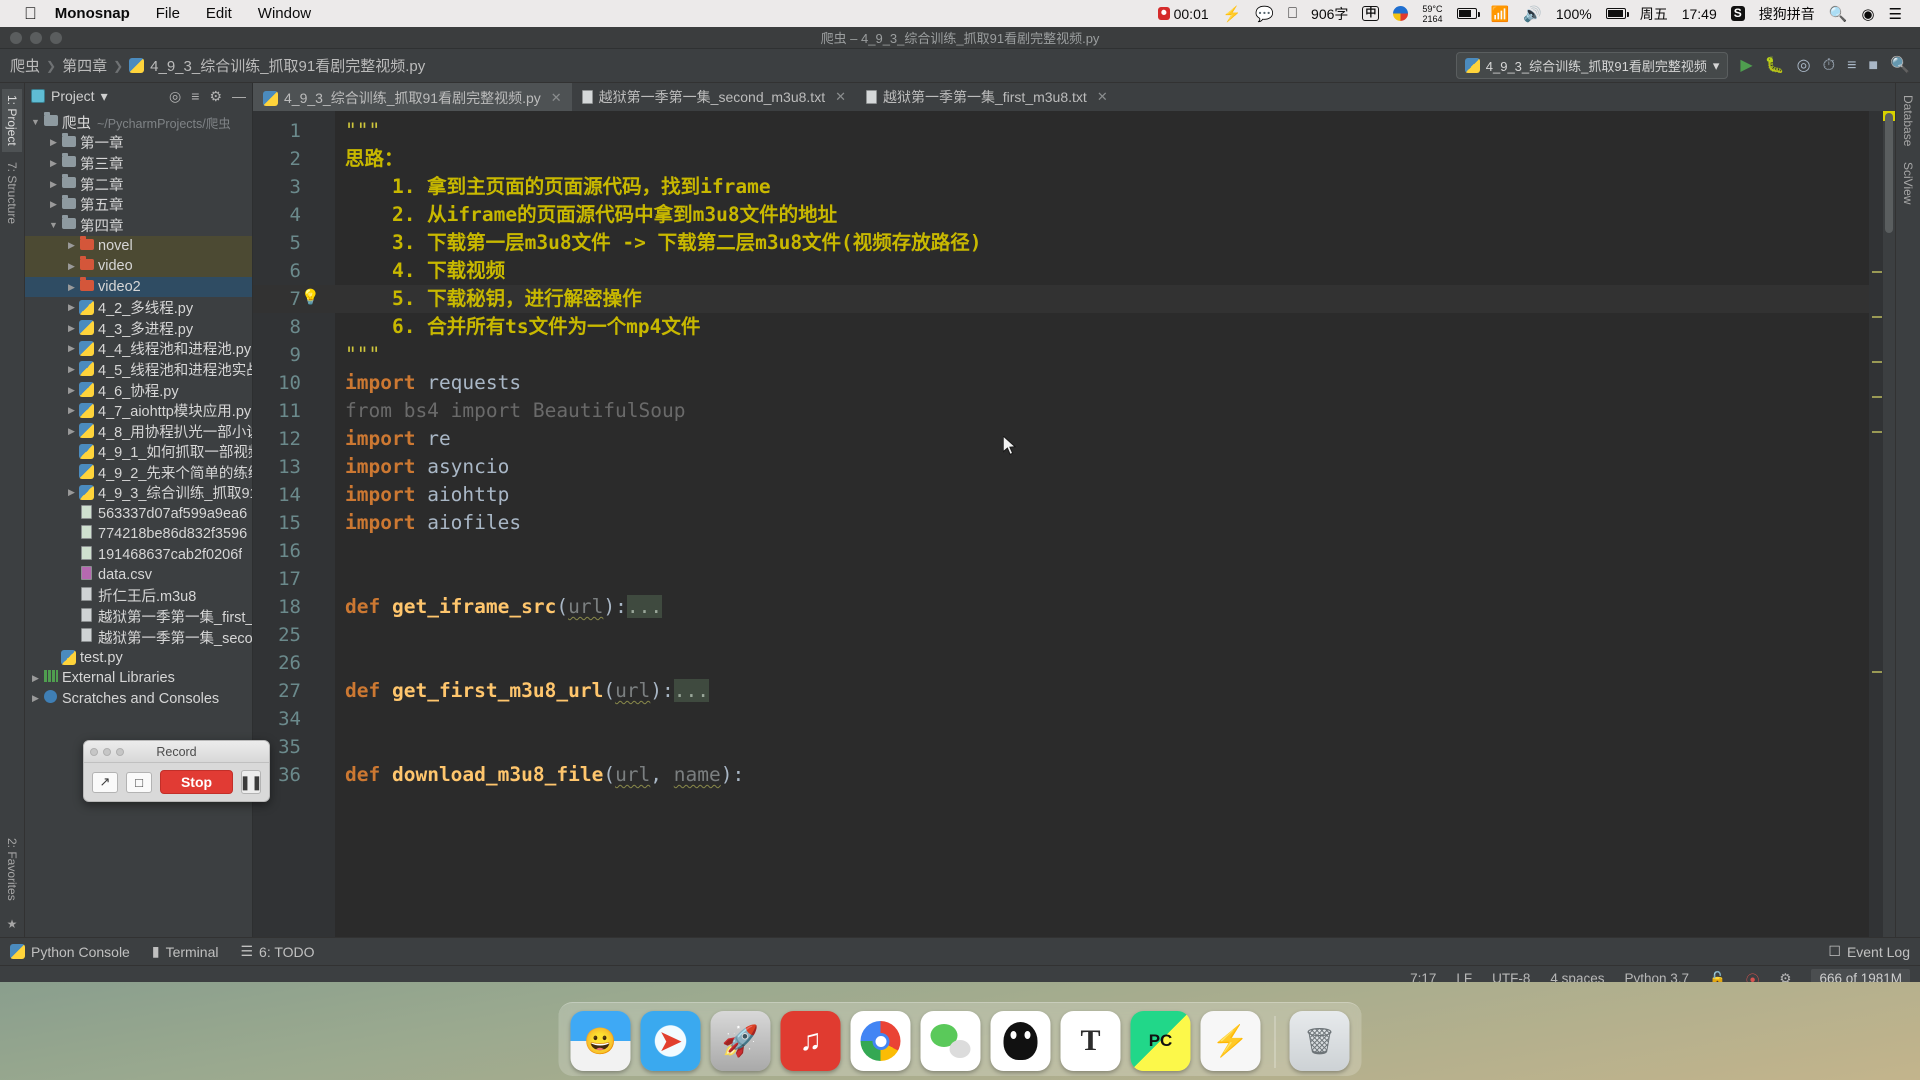 This screenshot has width=1920, height=1080. I want to click on tree-node: ▶ 第三章, so click(138, 163).